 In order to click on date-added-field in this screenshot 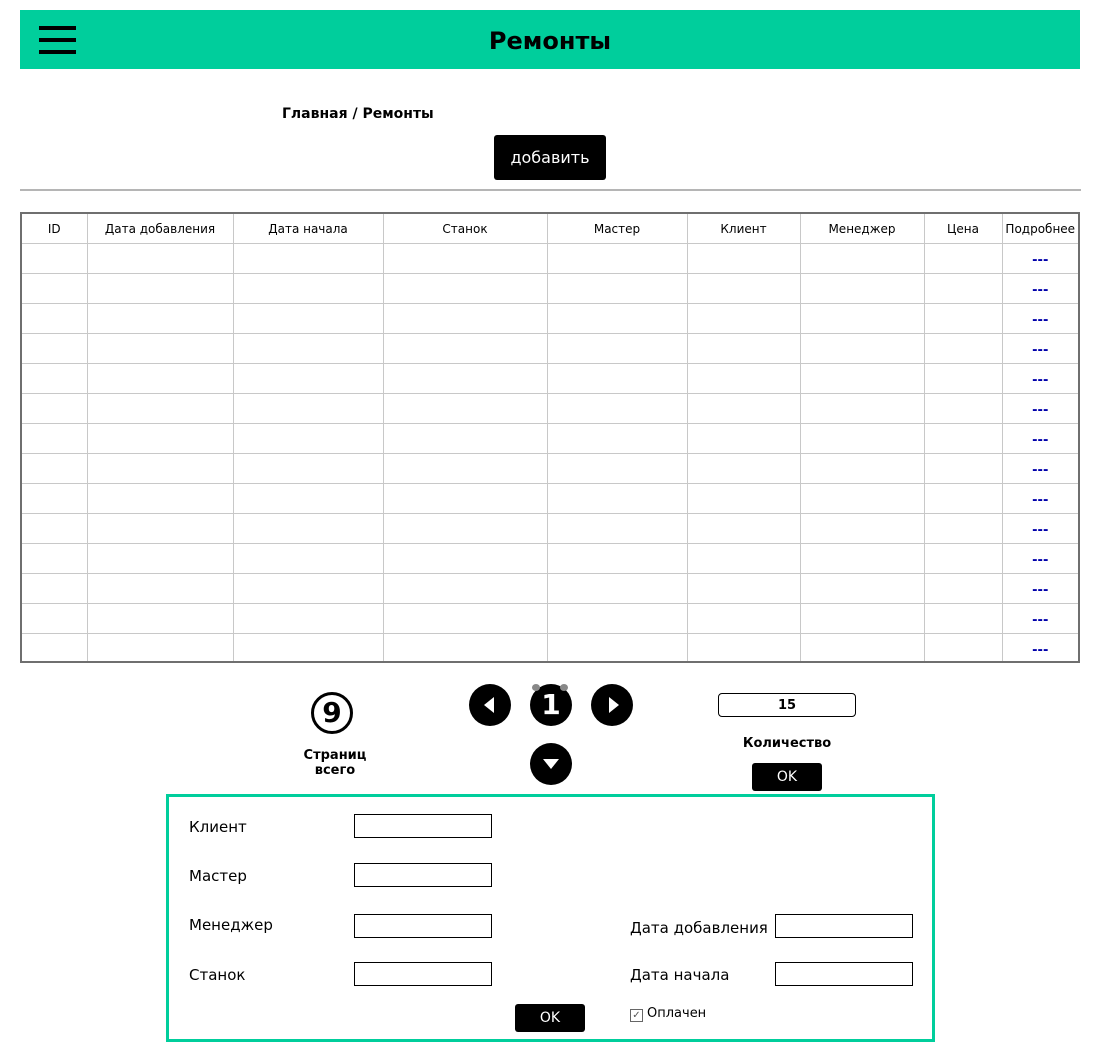, I will do `click(844, 926)`.